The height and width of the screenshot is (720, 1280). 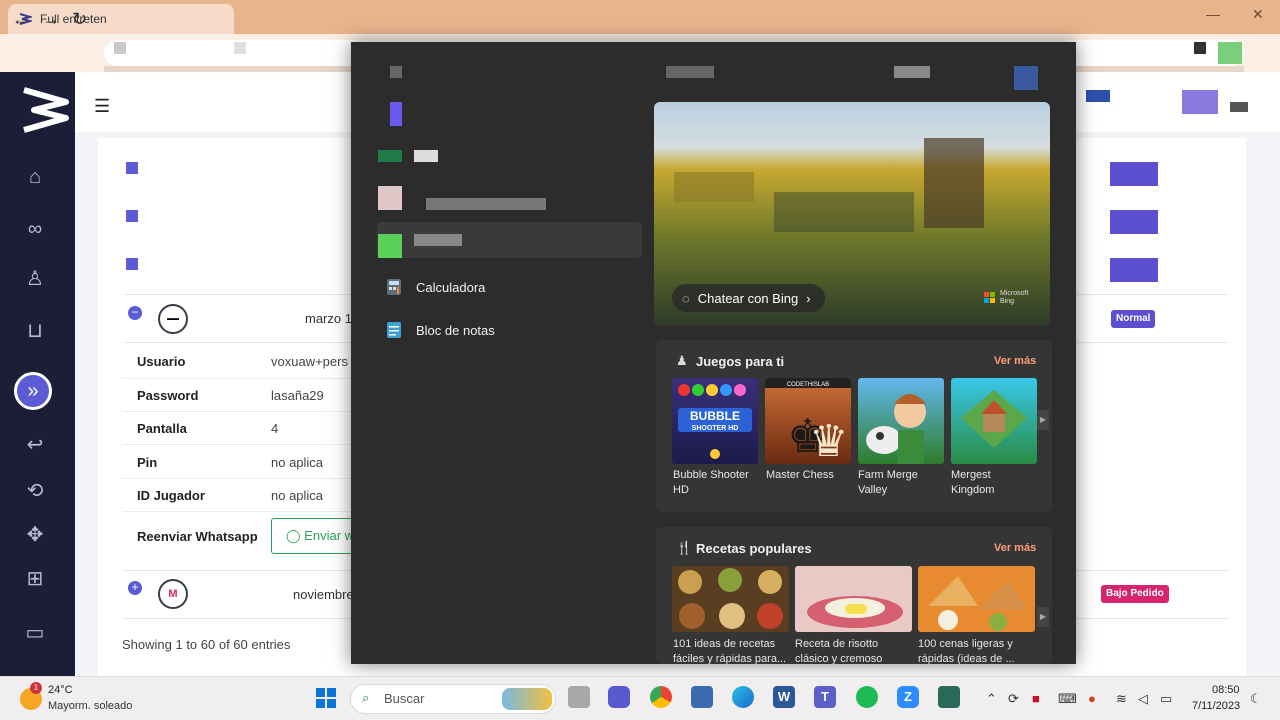 I want to click on red-app-icon: ■, so click(x=1036, y=698).